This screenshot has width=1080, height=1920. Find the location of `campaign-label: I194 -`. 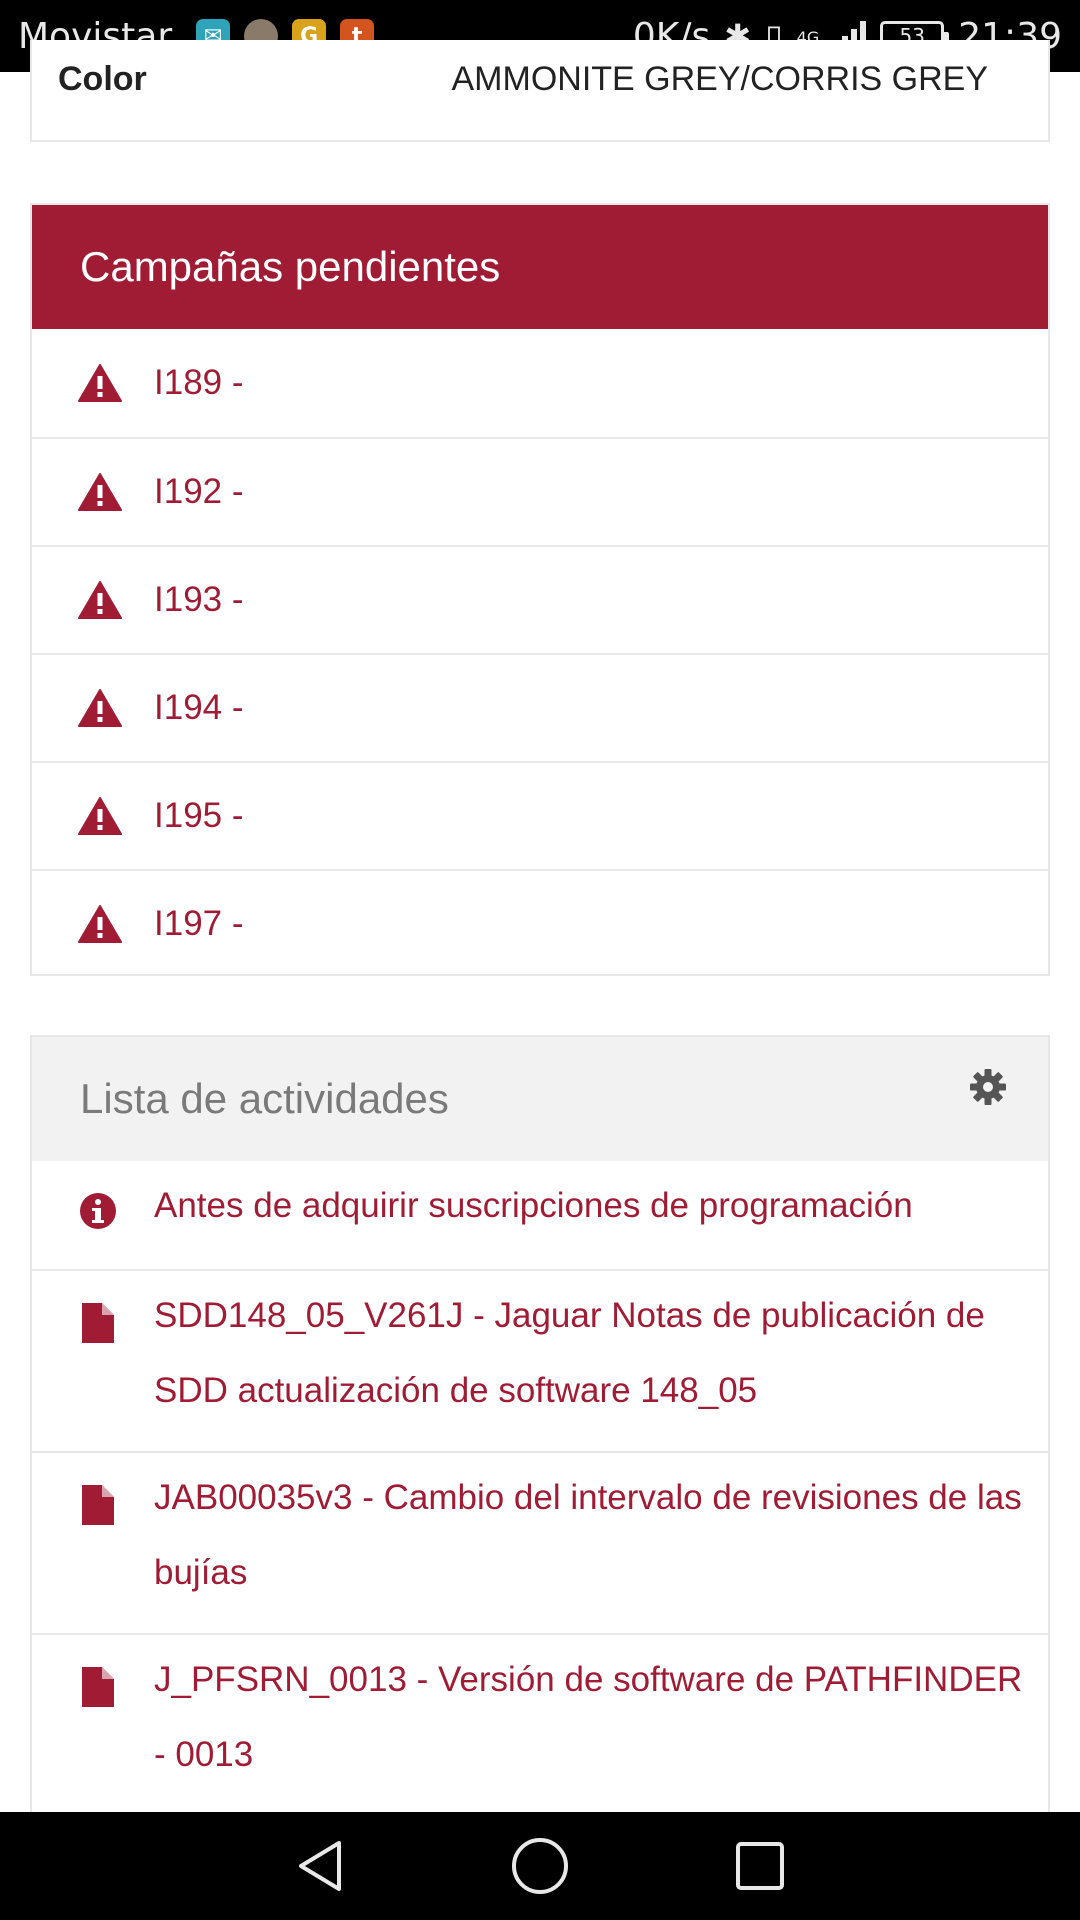

campaign-label: I194 - is located at coordinates (199, 707).